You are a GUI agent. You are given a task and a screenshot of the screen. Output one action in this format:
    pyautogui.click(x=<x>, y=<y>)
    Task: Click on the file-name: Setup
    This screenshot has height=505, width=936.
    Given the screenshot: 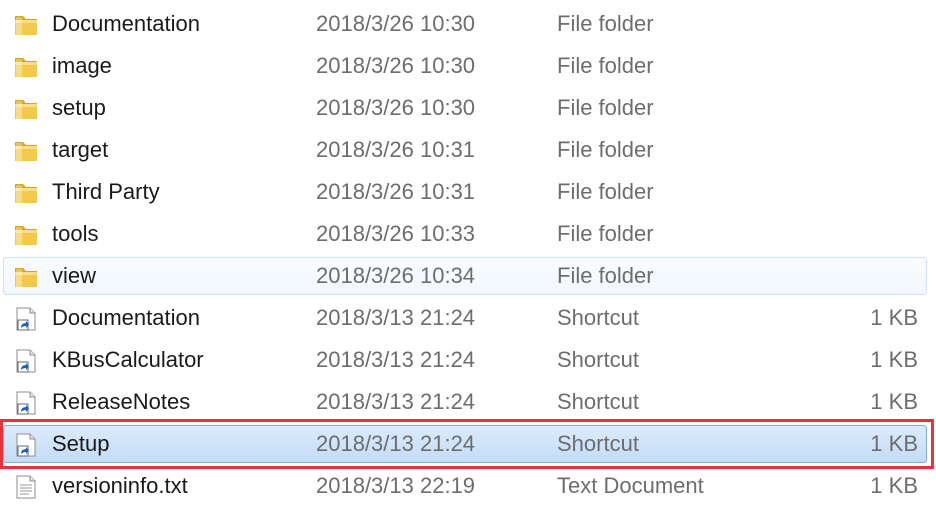 What is the action you would take?
    pyautogui.click(x=81, y=443)
    